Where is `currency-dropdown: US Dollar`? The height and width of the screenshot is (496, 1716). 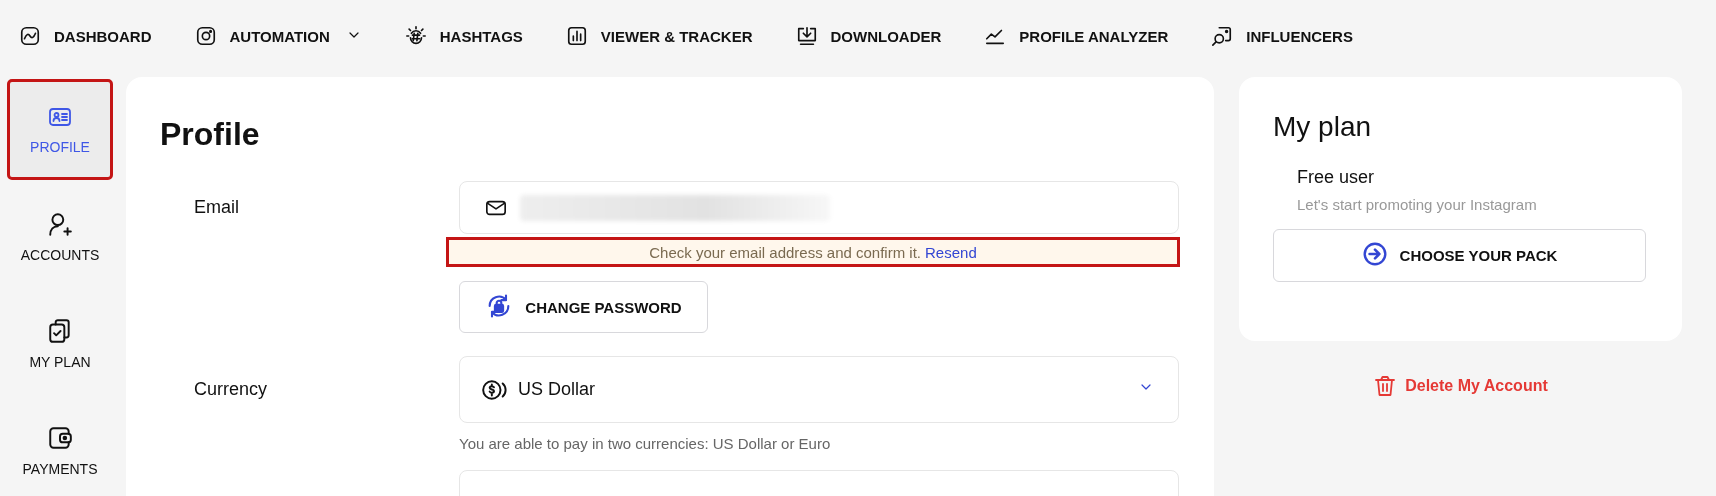
currency-dropdown: US Dollar is located at coordinates (819, 390).